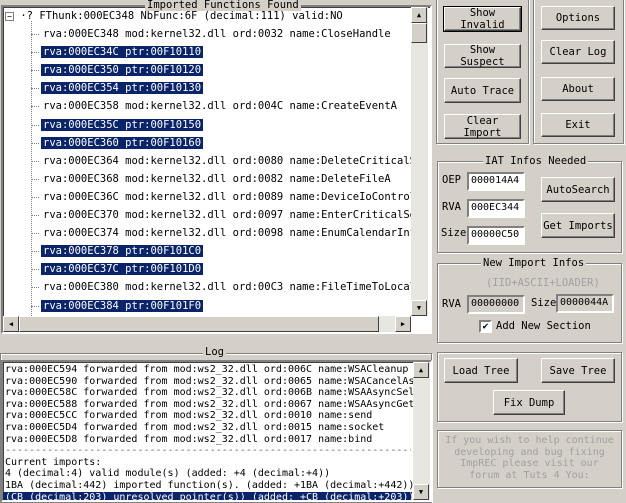 This screenshot has height=503, width=626. What do you see at coordinates (122, 269) in the screenshot?
I see `tree-item-label: rva:000EC37C ptr:00F101D0` at bounding box center [122, 269].